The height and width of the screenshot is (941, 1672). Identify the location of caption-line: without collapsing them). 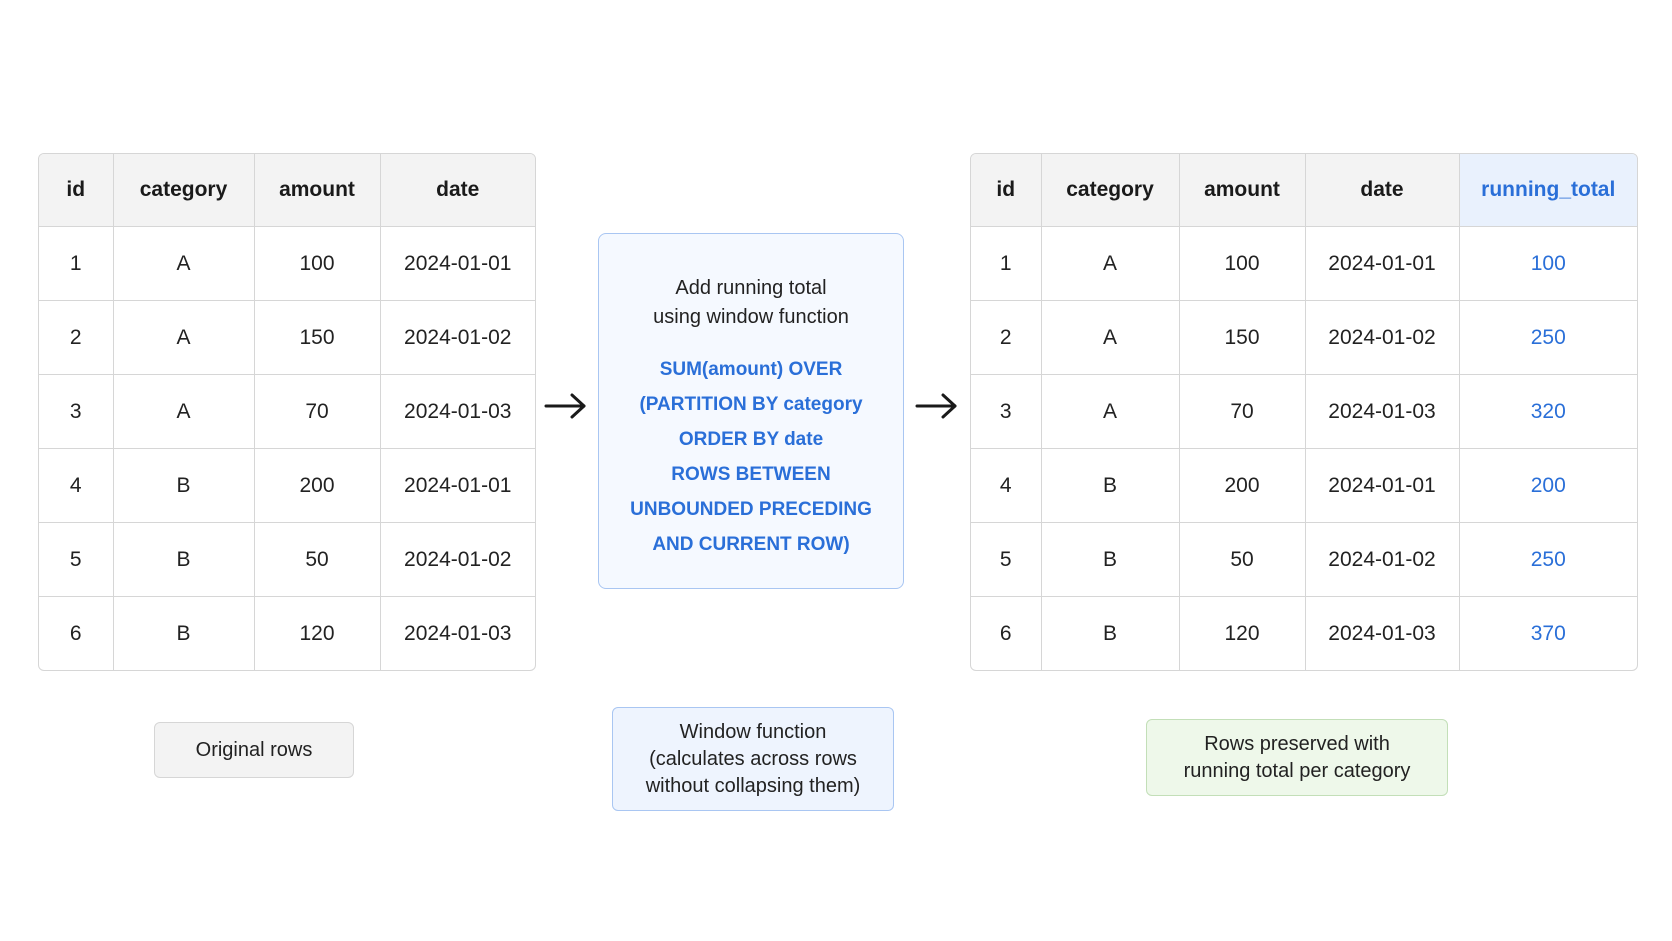
(753, 785).